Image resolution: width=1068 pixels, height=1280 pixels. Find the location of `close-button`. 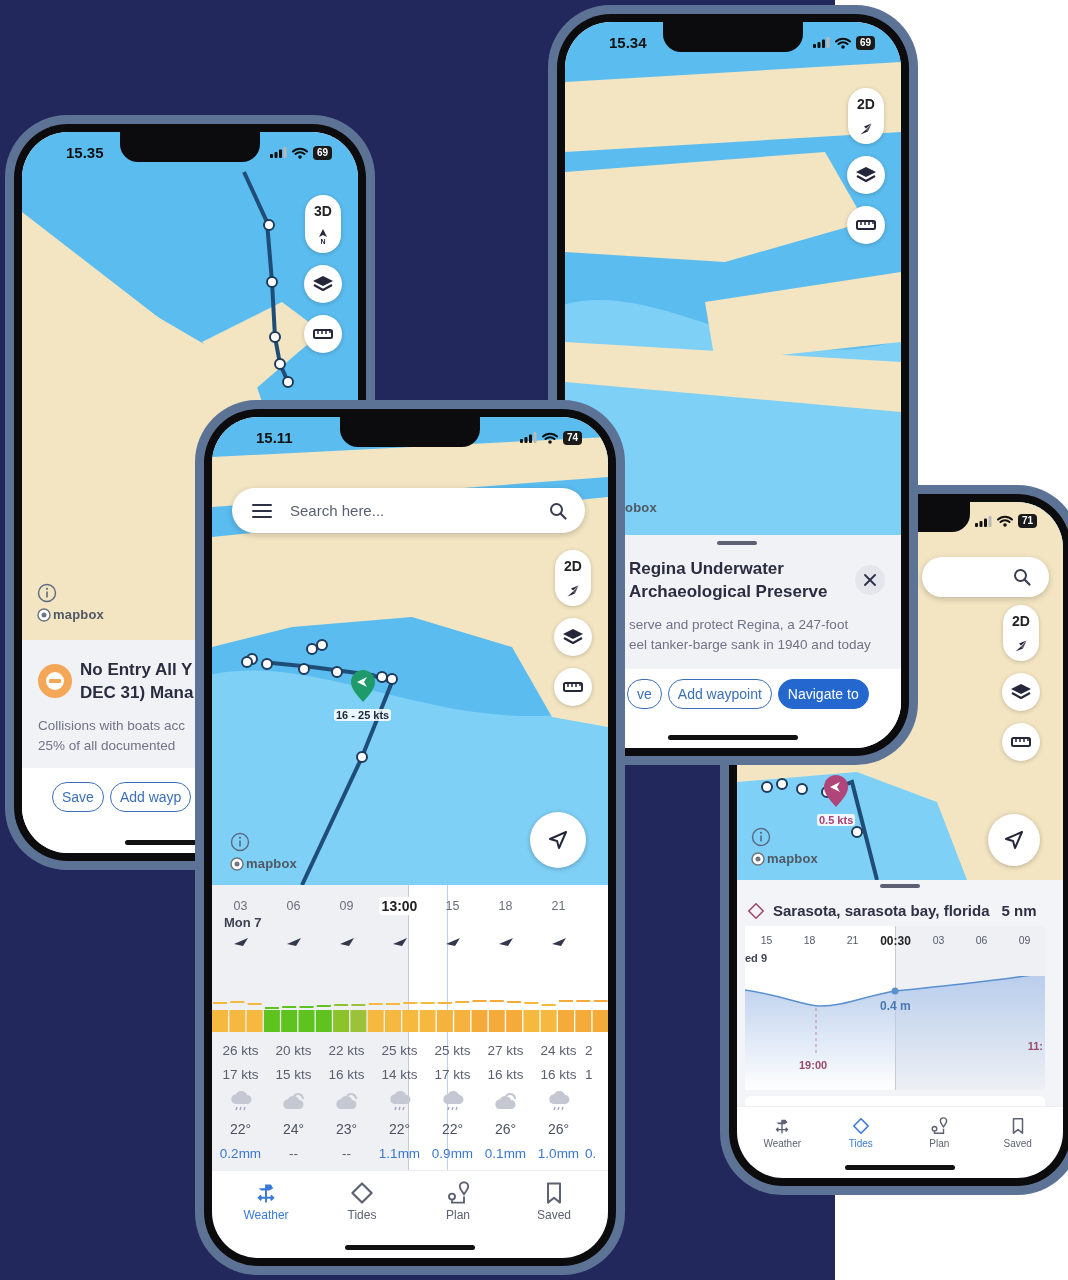

close-button is located at coordinates (870, 580).